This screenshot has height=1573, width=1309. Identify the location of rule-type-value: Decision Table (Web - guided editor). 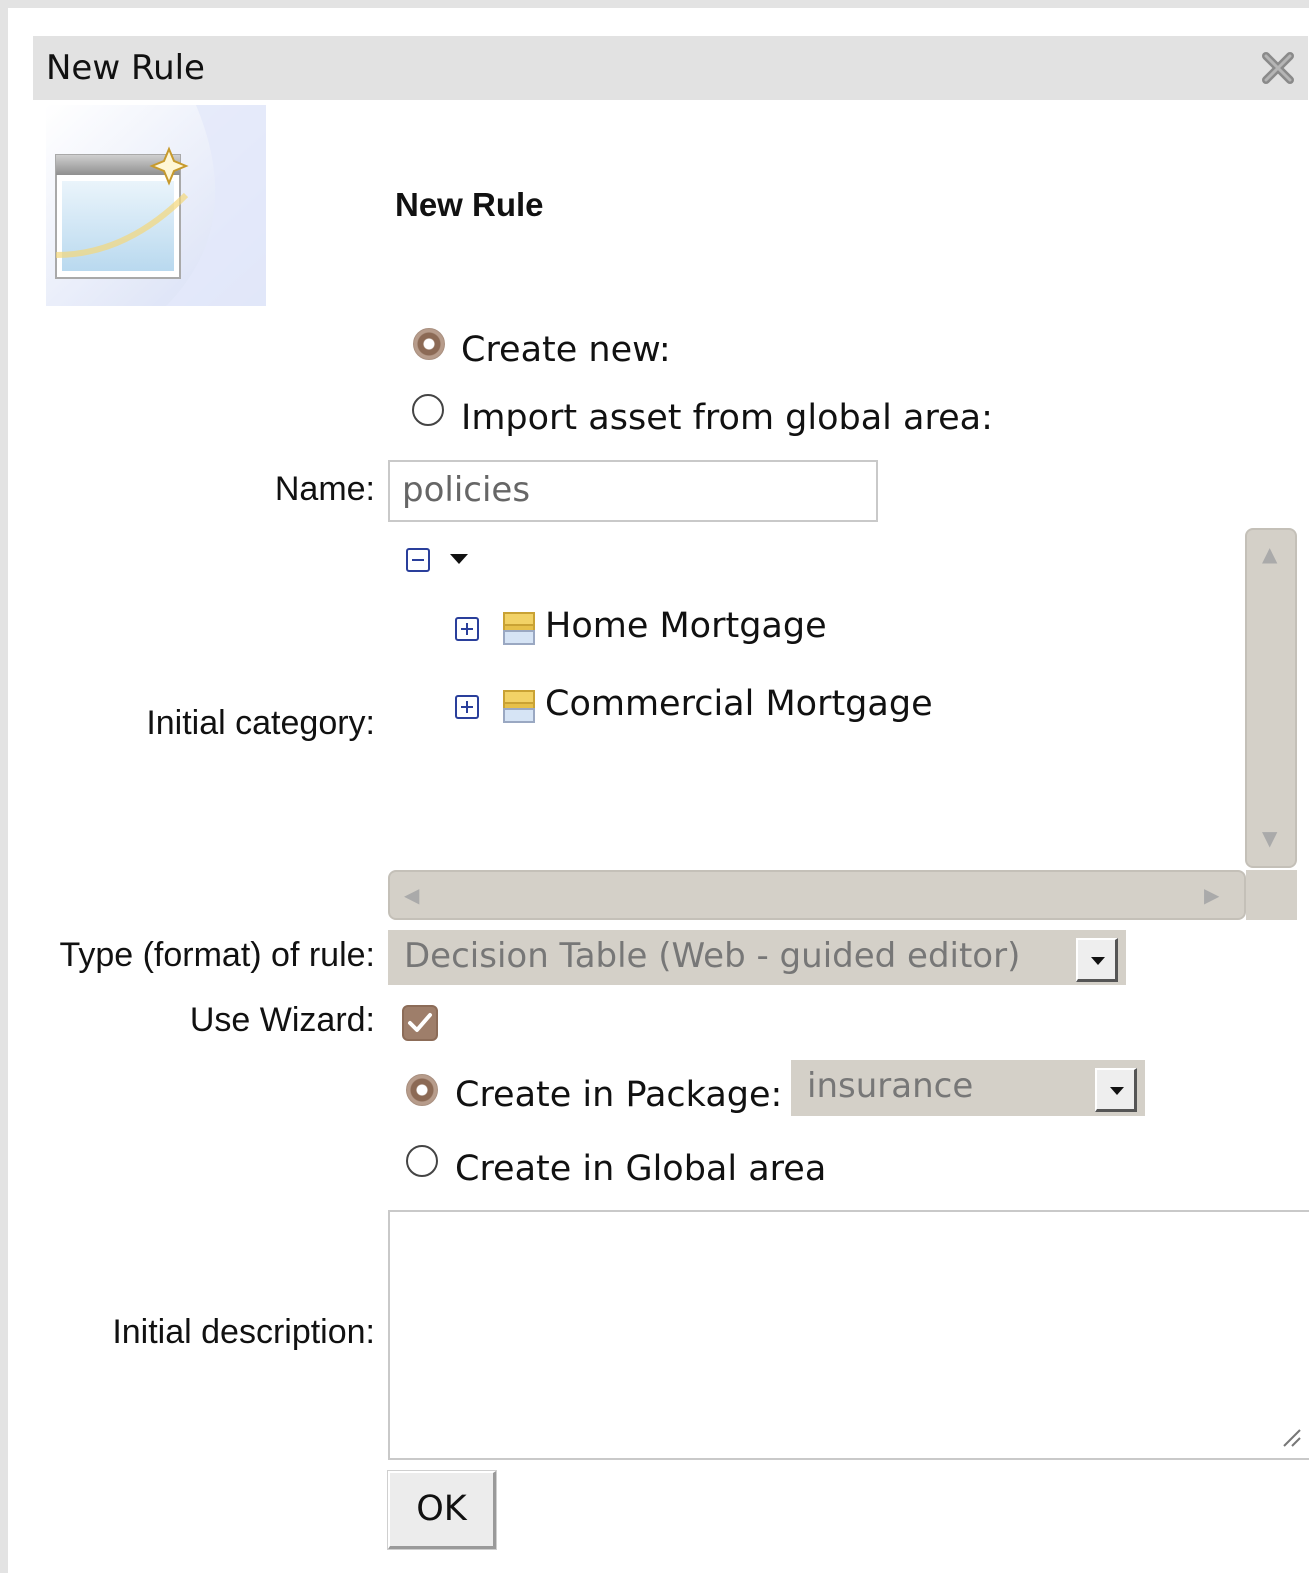
(712, 956).